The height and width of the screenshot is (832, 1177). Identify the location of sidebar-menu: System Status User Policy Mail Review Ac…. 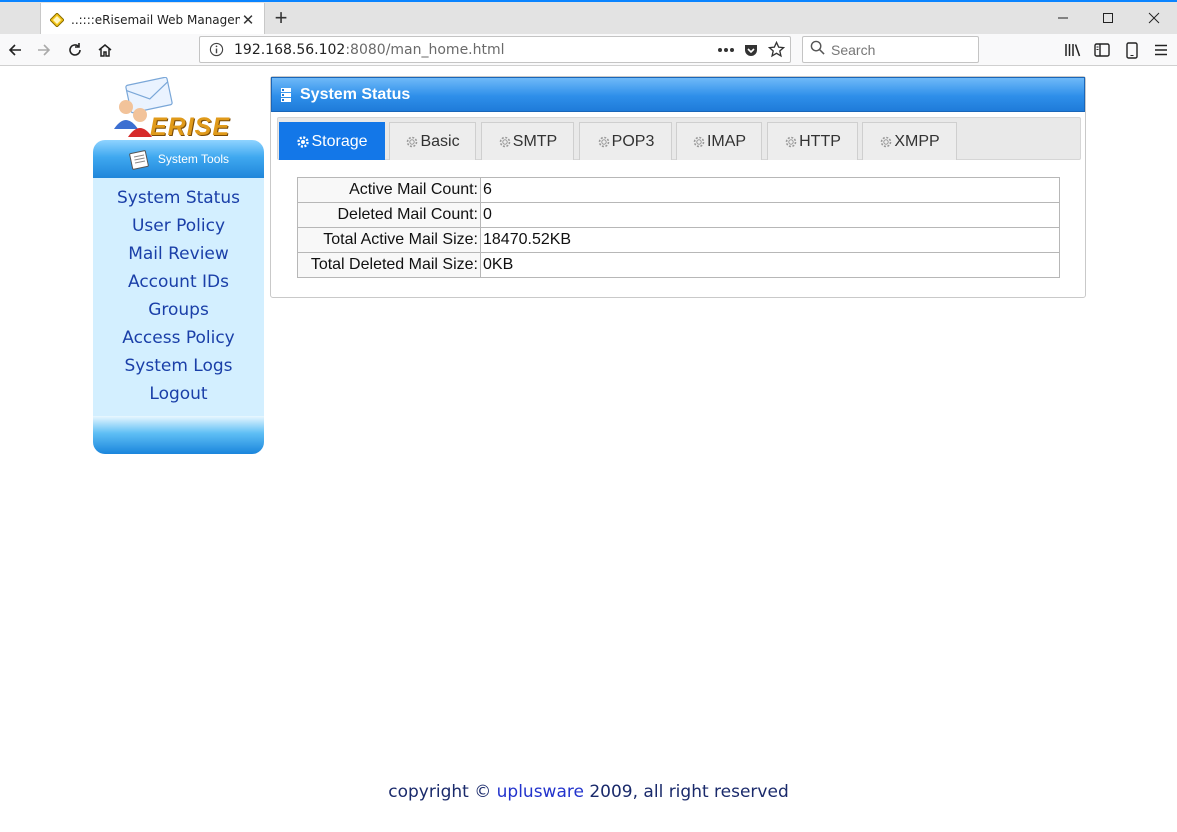
(178, 297).